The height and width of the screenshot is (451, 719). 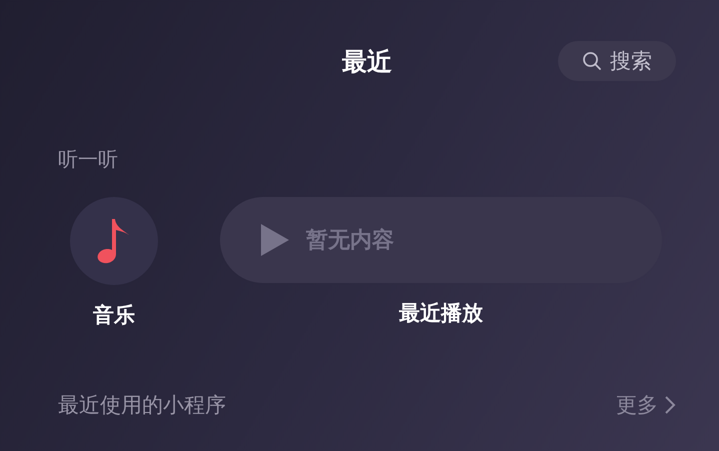 What do you see at coordinates (646, 405) in the screenshot?
I see `more-link: 更多` at bounding box center [646, 405].